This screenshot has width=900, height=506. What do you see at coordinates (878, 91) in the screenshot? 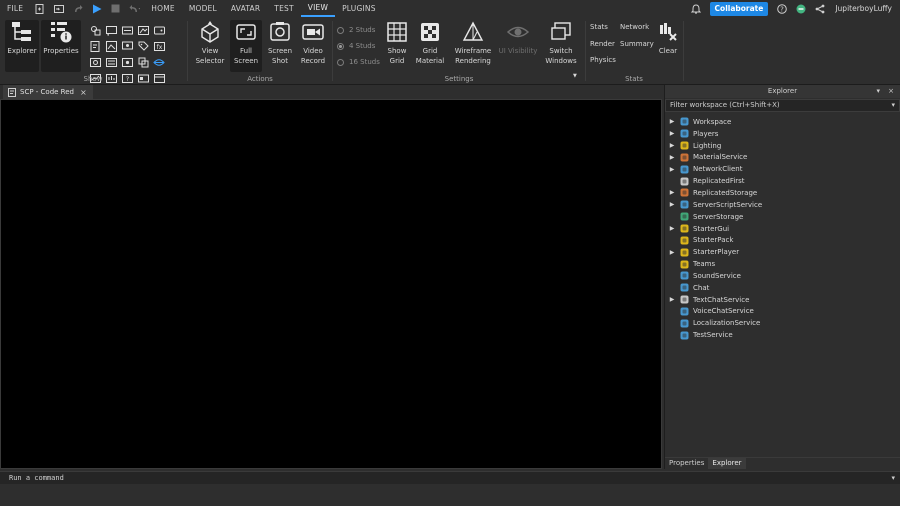
I see `collapse-panel-icon: ▾` at bounding box center [878, 91].